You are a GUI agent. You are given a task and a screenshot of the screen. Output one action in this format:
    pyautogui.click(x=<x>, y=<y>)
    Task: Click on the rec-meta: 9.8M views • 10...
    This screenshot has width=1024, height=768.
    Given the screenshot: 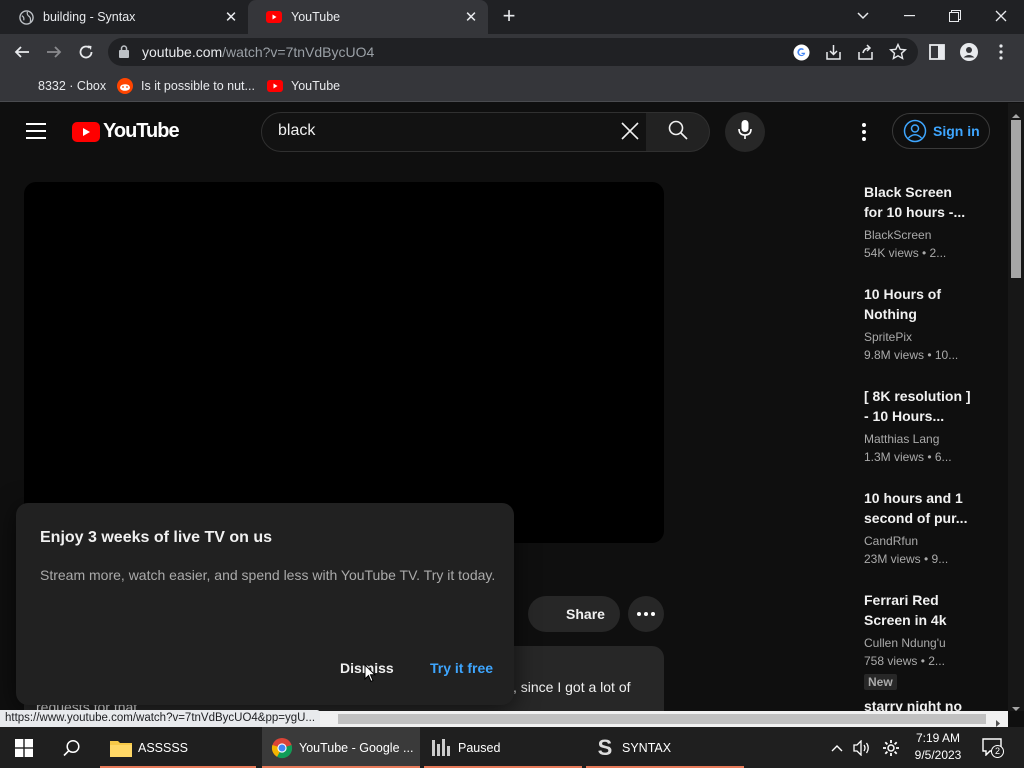 What is the action you would take?
    pyautogui.click(x=911, y=355)
    